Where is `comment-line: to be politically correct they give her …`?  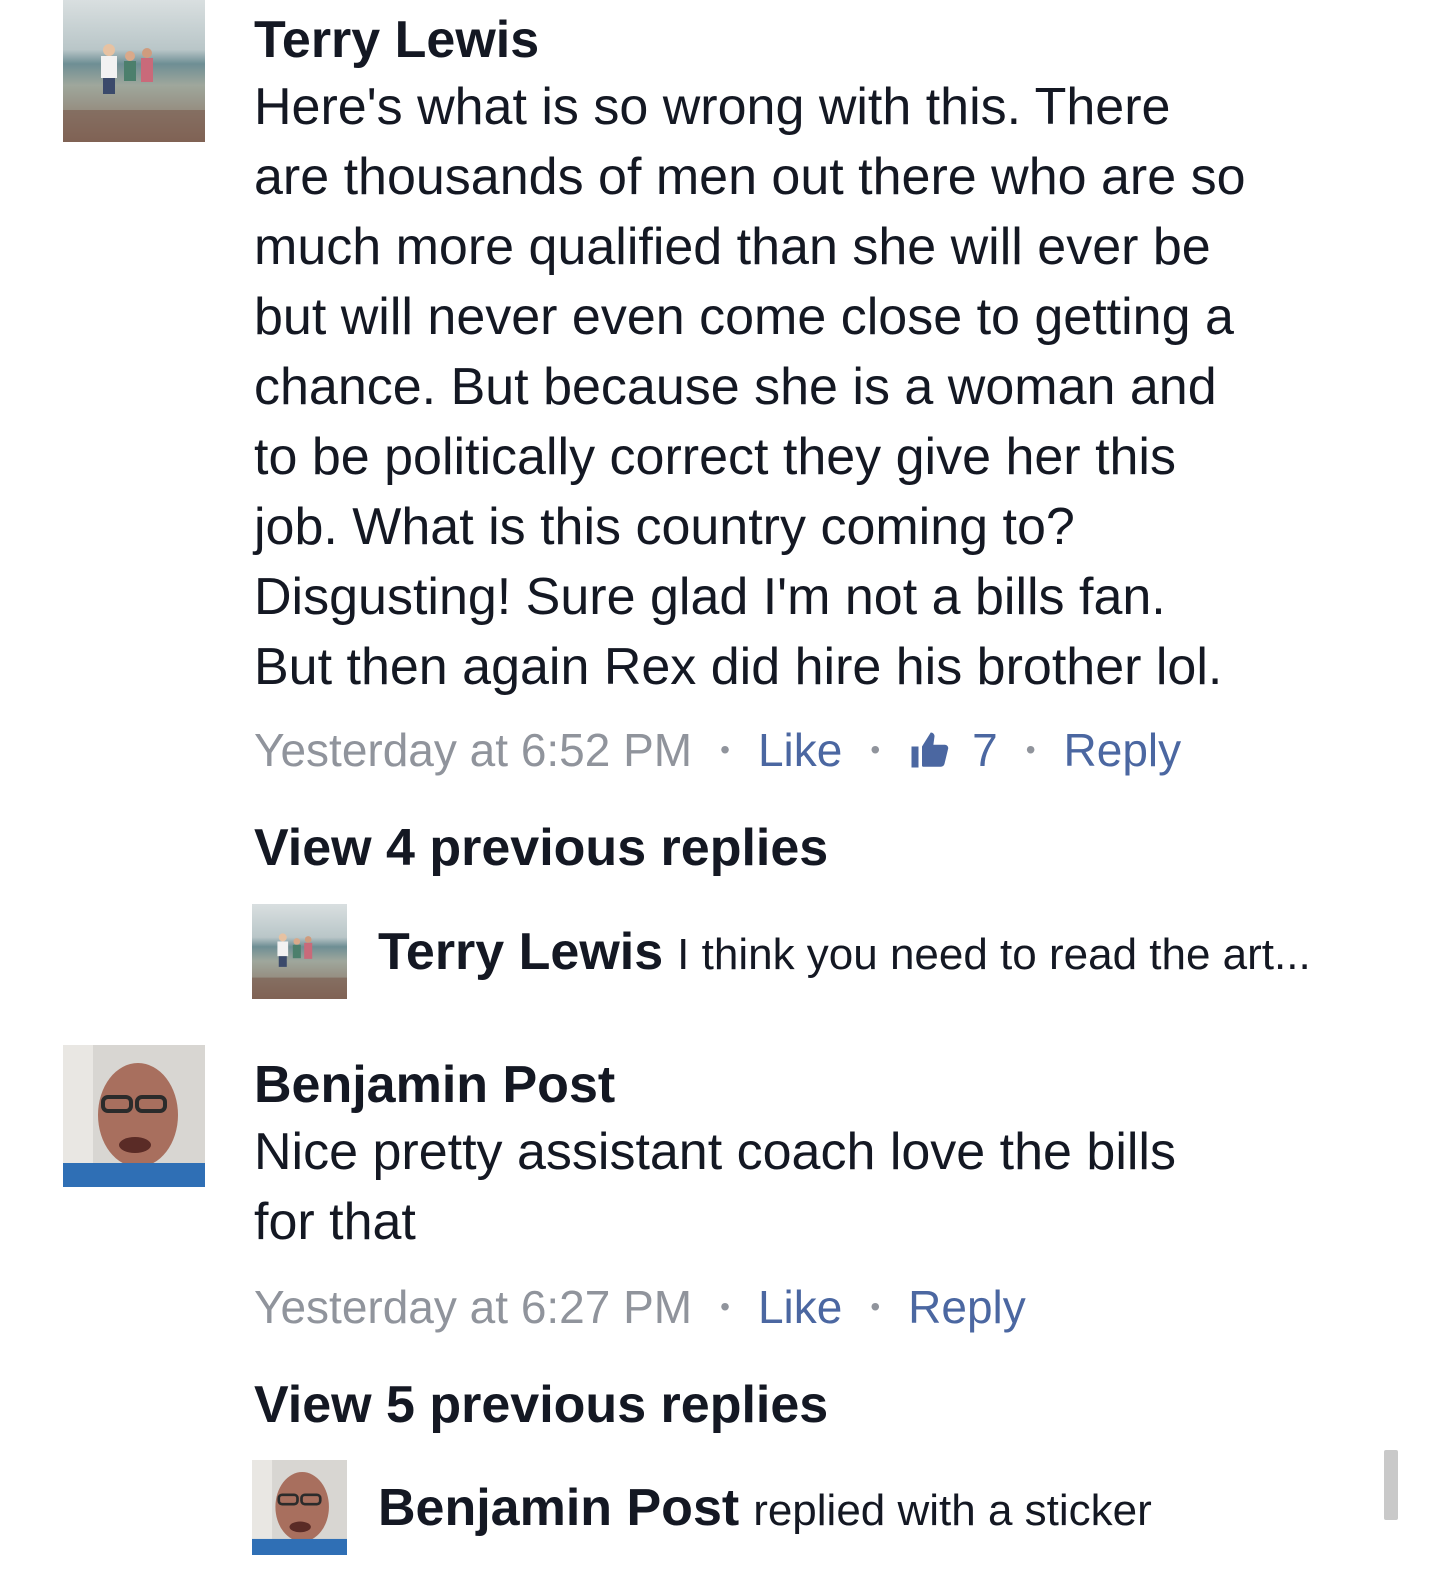 comment-line: to be politically correct they give her … is located at coordinates (715, 457).